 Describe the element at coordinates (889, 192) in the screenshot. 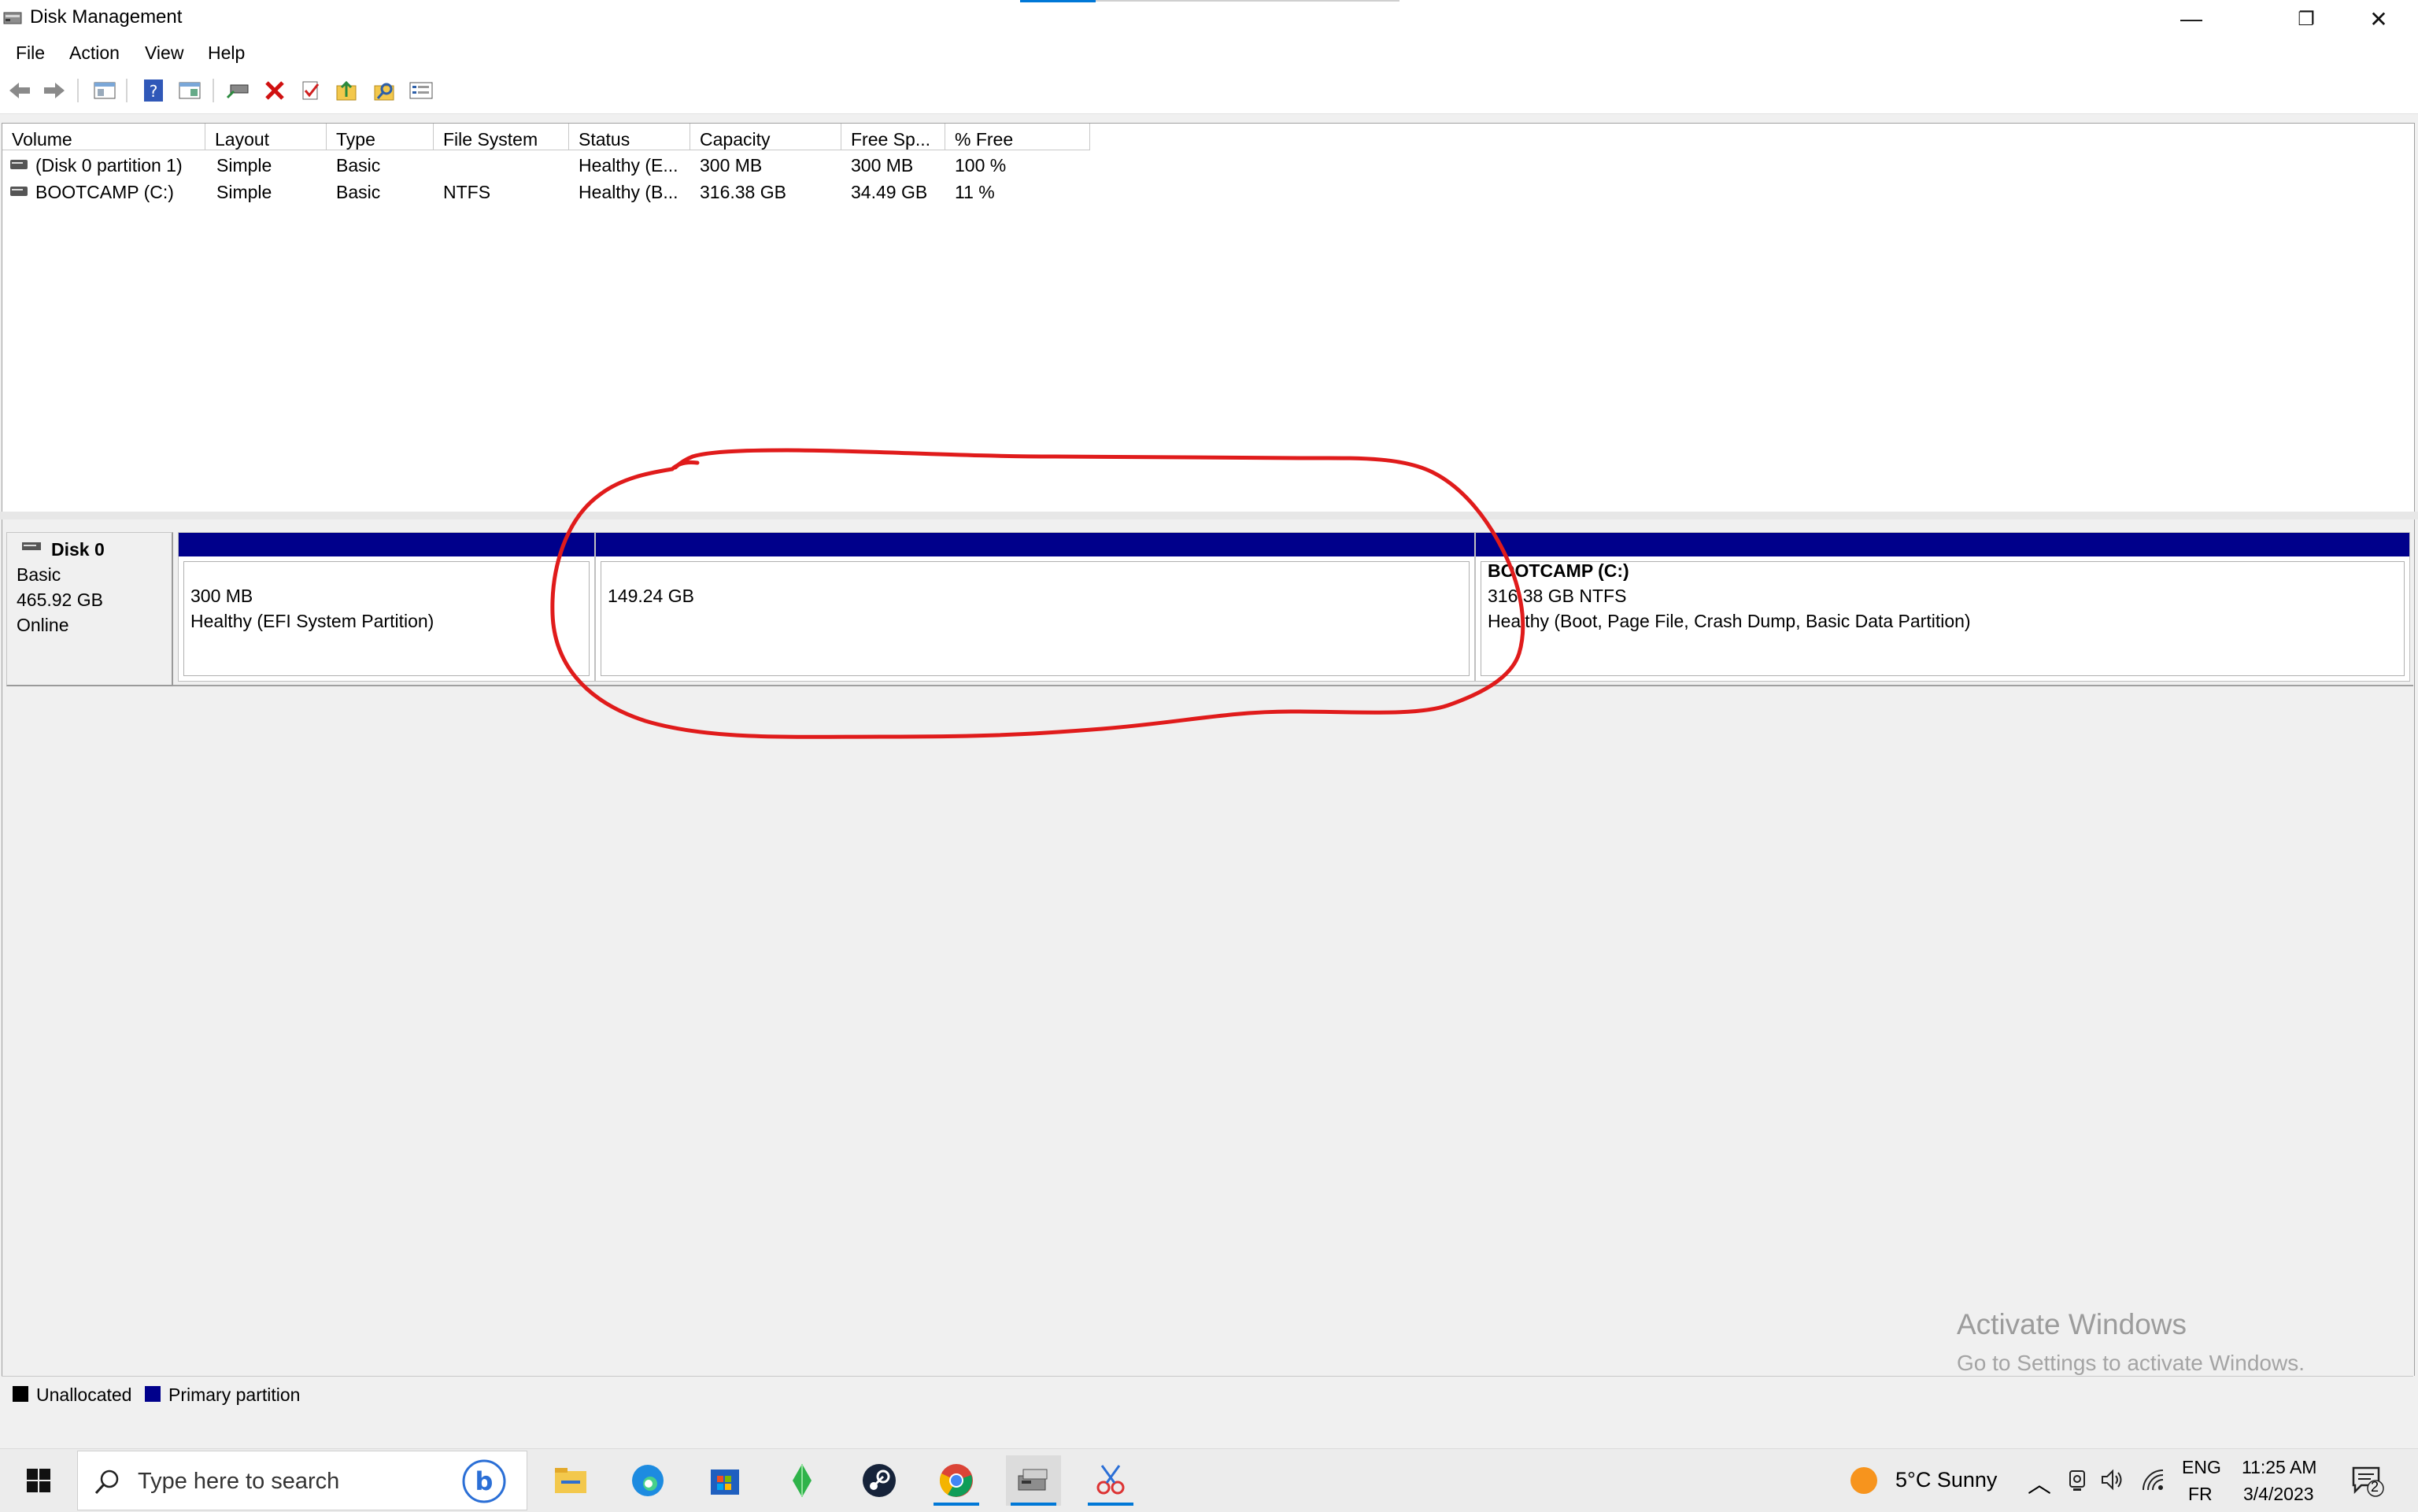

I see `cell-free-space: 34.49 GB` at that location.